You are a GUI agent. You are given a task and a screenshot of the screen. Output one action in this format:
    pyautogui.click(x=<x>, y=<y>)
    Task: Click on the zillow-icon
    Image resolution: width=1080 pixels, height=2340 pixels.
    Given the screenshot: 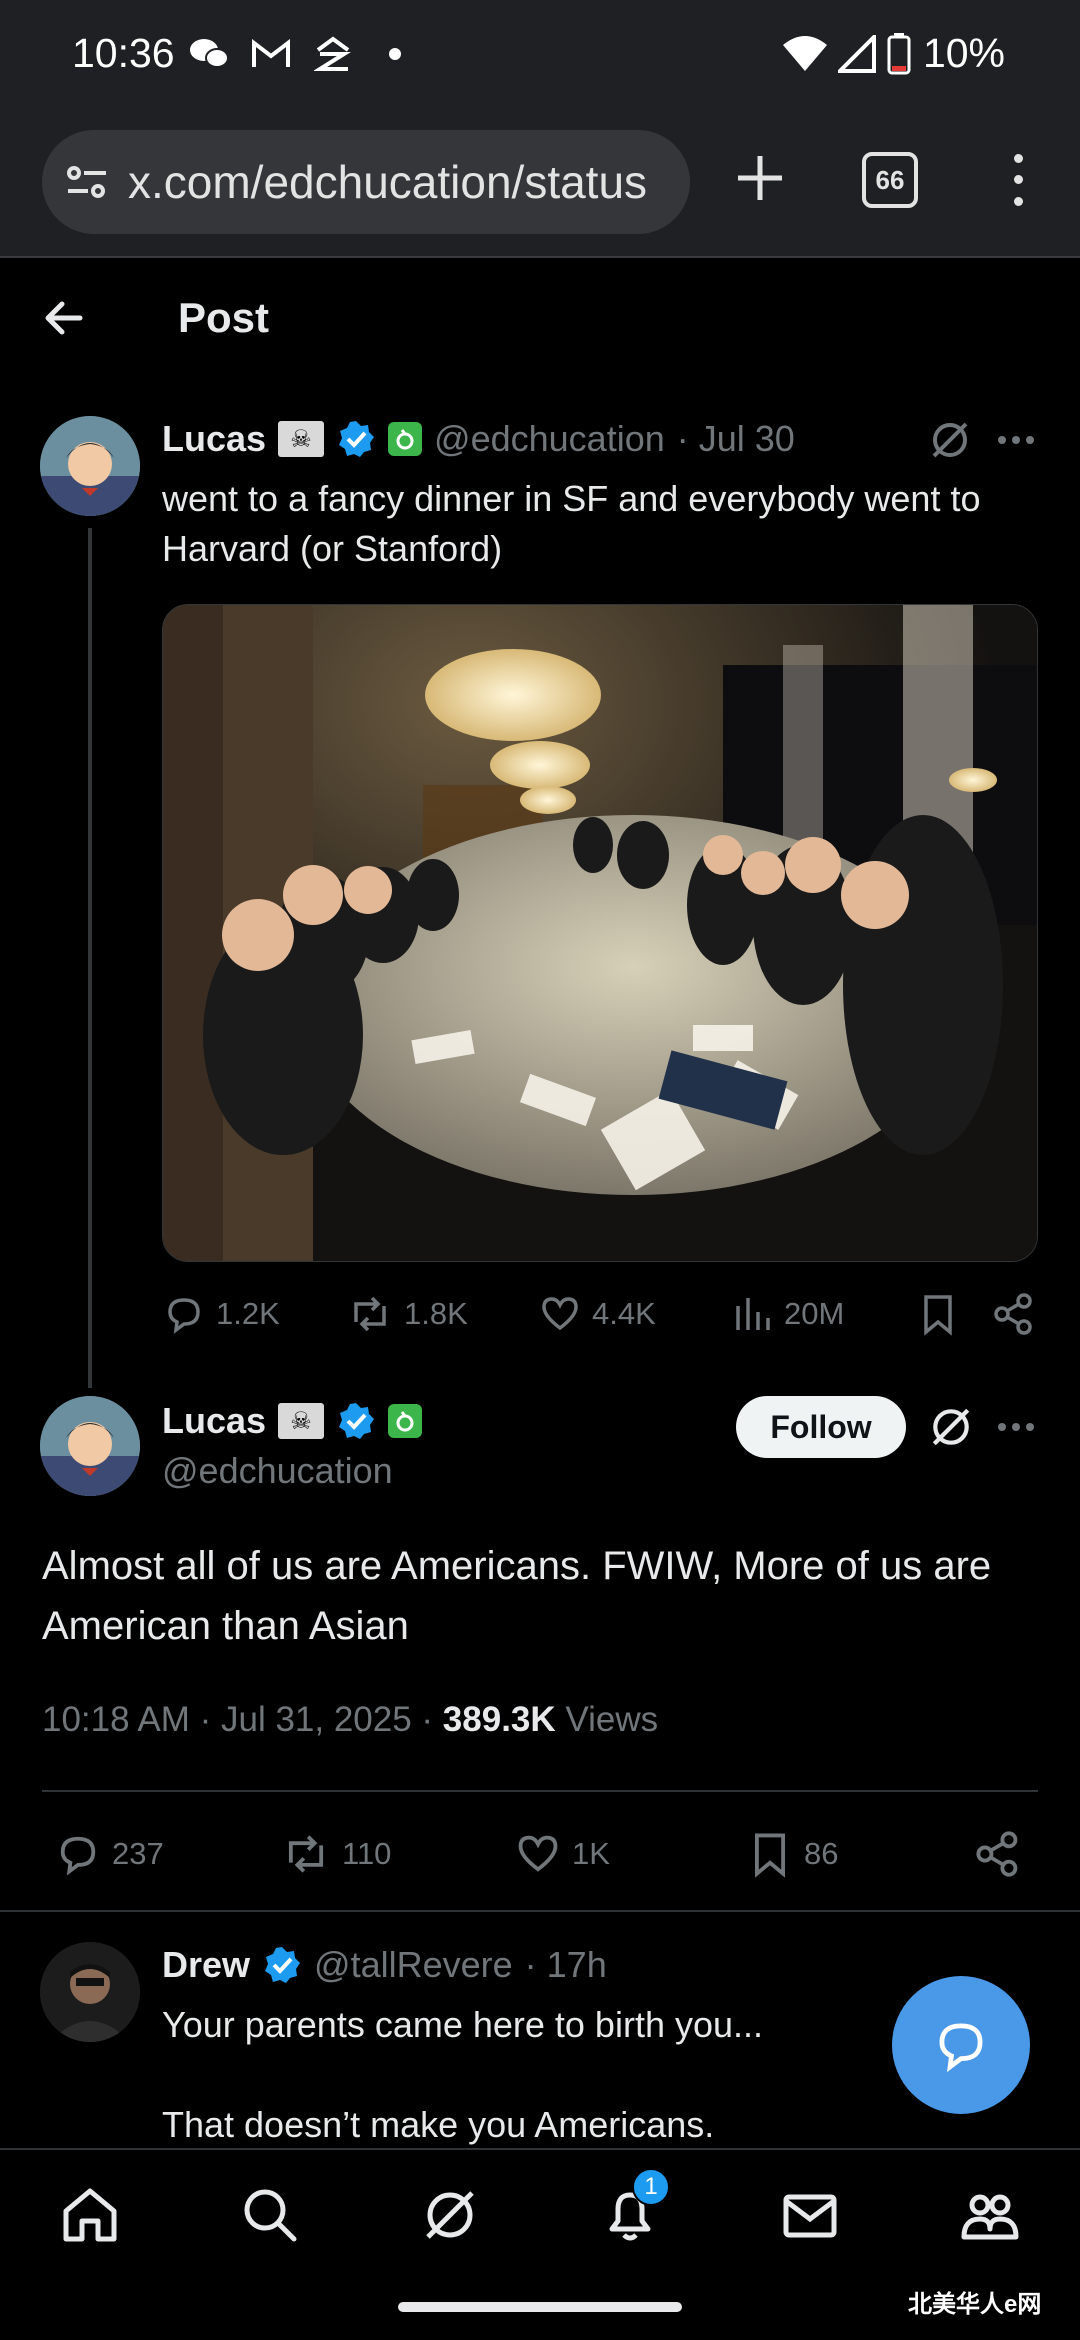 What is the action you would take?
    pyautogui.click(x=333, y=54)
    